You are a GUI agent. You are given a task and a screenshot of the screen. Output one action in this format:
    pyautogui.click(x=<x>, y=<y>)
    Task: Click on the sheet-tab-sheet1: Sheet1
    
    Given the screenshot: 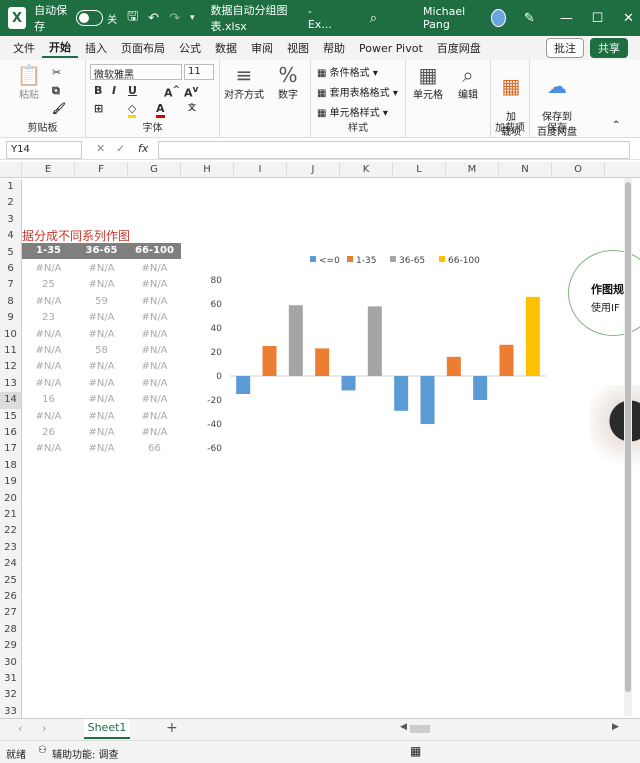 What is the action you would take?
    pyautogui.click(x=107, y=729)
    